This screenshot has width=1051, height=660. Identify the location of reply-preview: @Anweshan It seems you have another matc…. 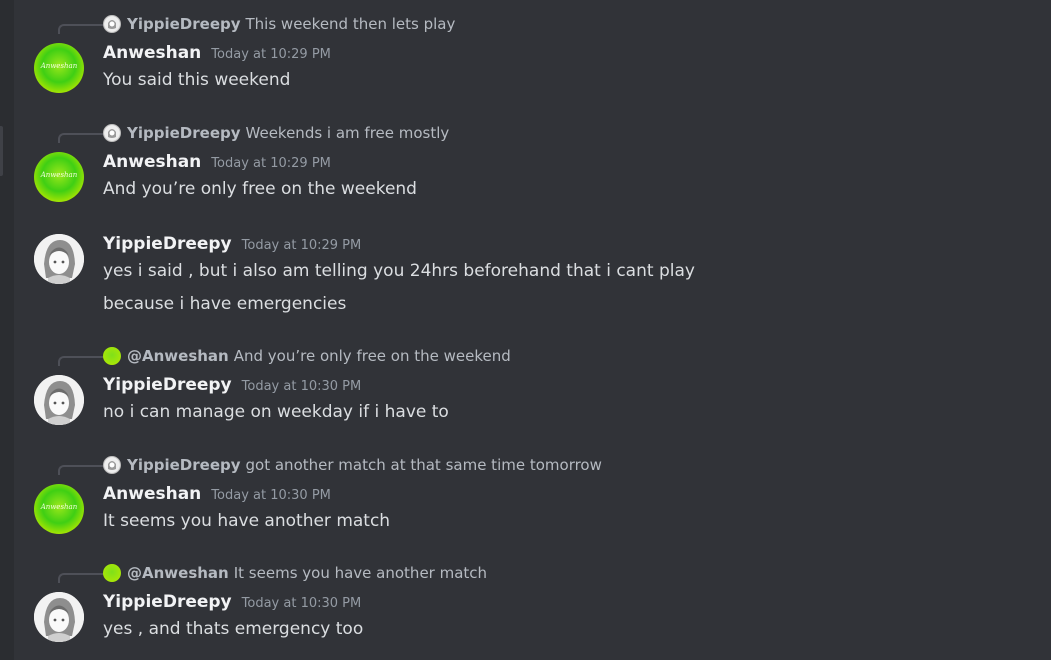
(295, 573).